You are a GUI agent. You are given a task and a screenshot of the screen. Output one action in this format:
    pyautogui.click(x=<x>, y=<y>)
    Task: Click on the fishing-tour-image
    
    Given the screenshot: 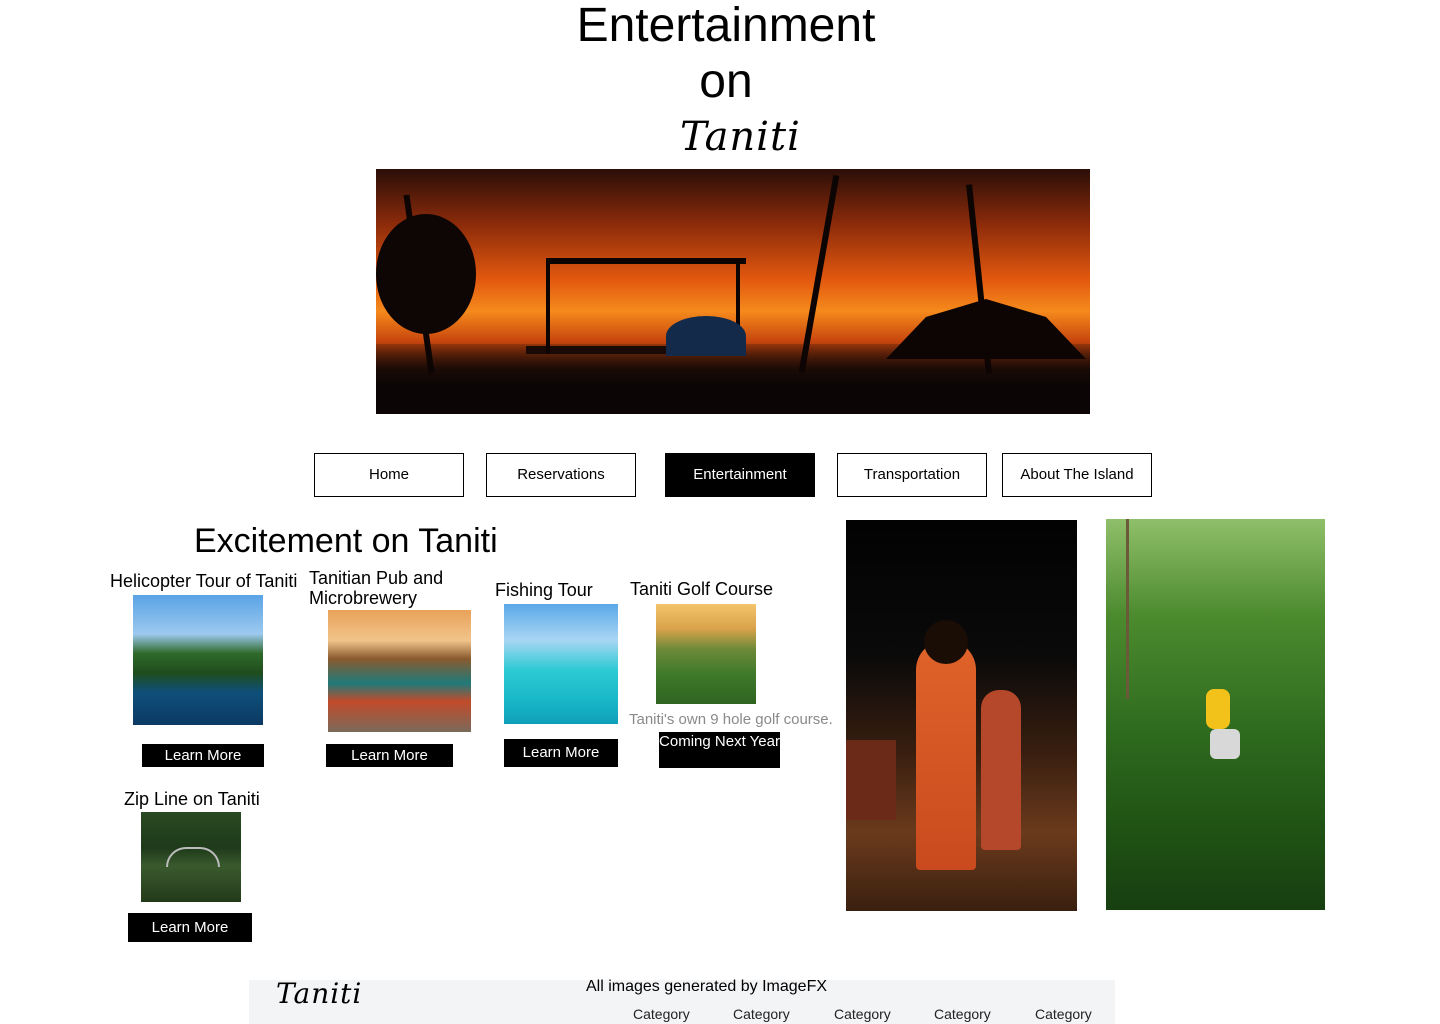 What is the action you would take?
    pyautogui.click(x=561, y=664)
    